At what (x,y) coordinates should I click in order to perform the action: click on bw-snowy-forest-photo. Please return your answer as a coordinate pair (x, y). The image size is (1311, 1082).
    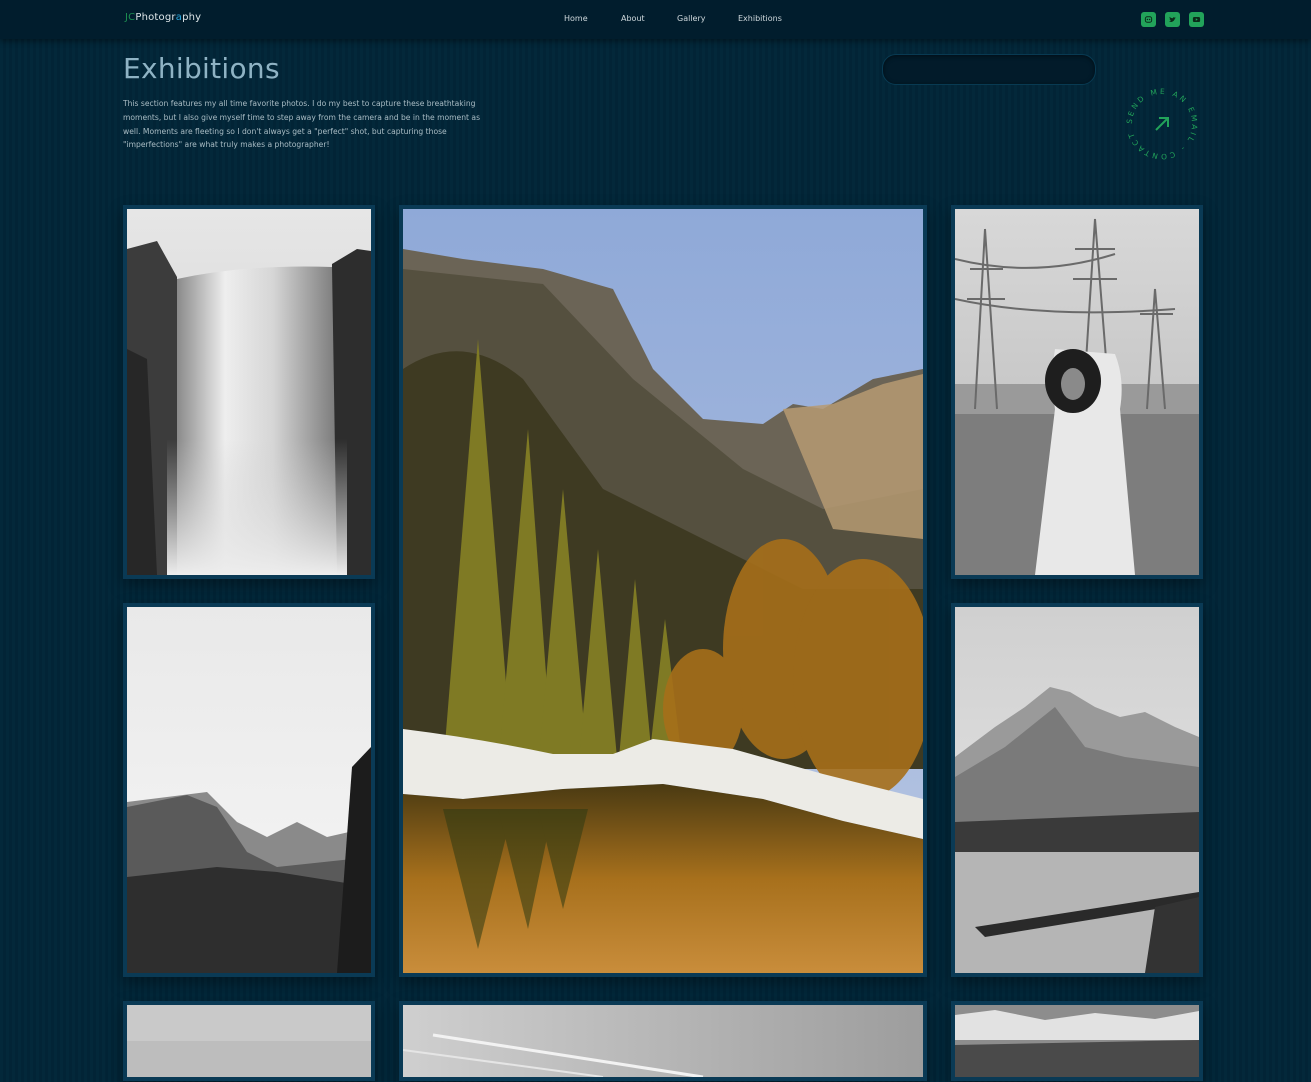
    Looking at the image, I should click on (1077, 1041).